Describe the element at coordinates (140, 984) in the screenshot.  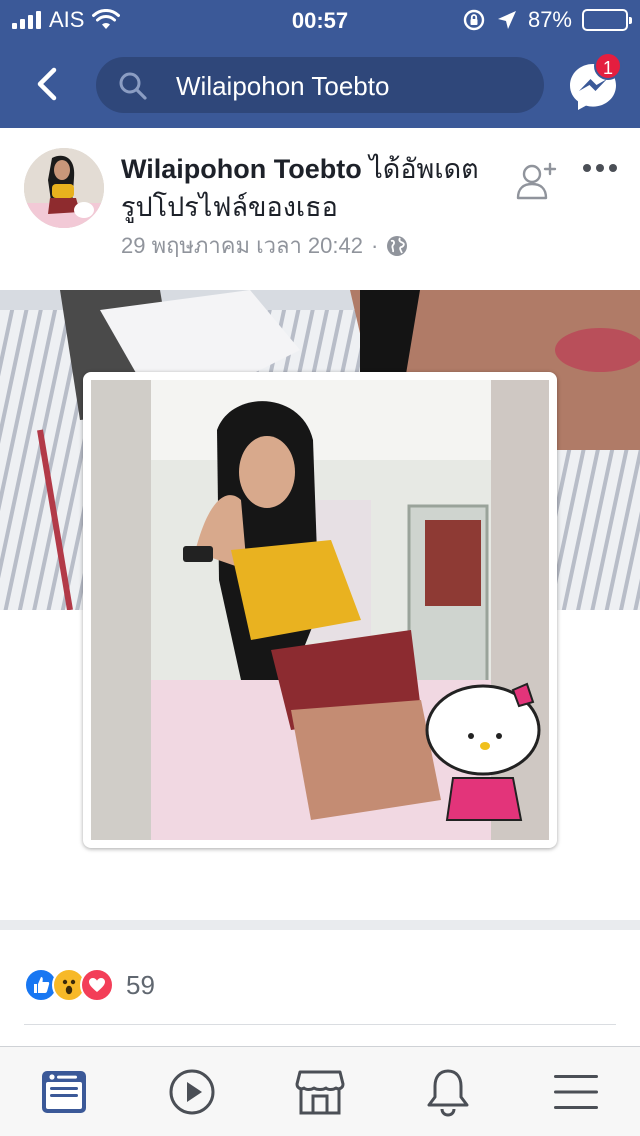
I see `reaction-count: 59` at that location.